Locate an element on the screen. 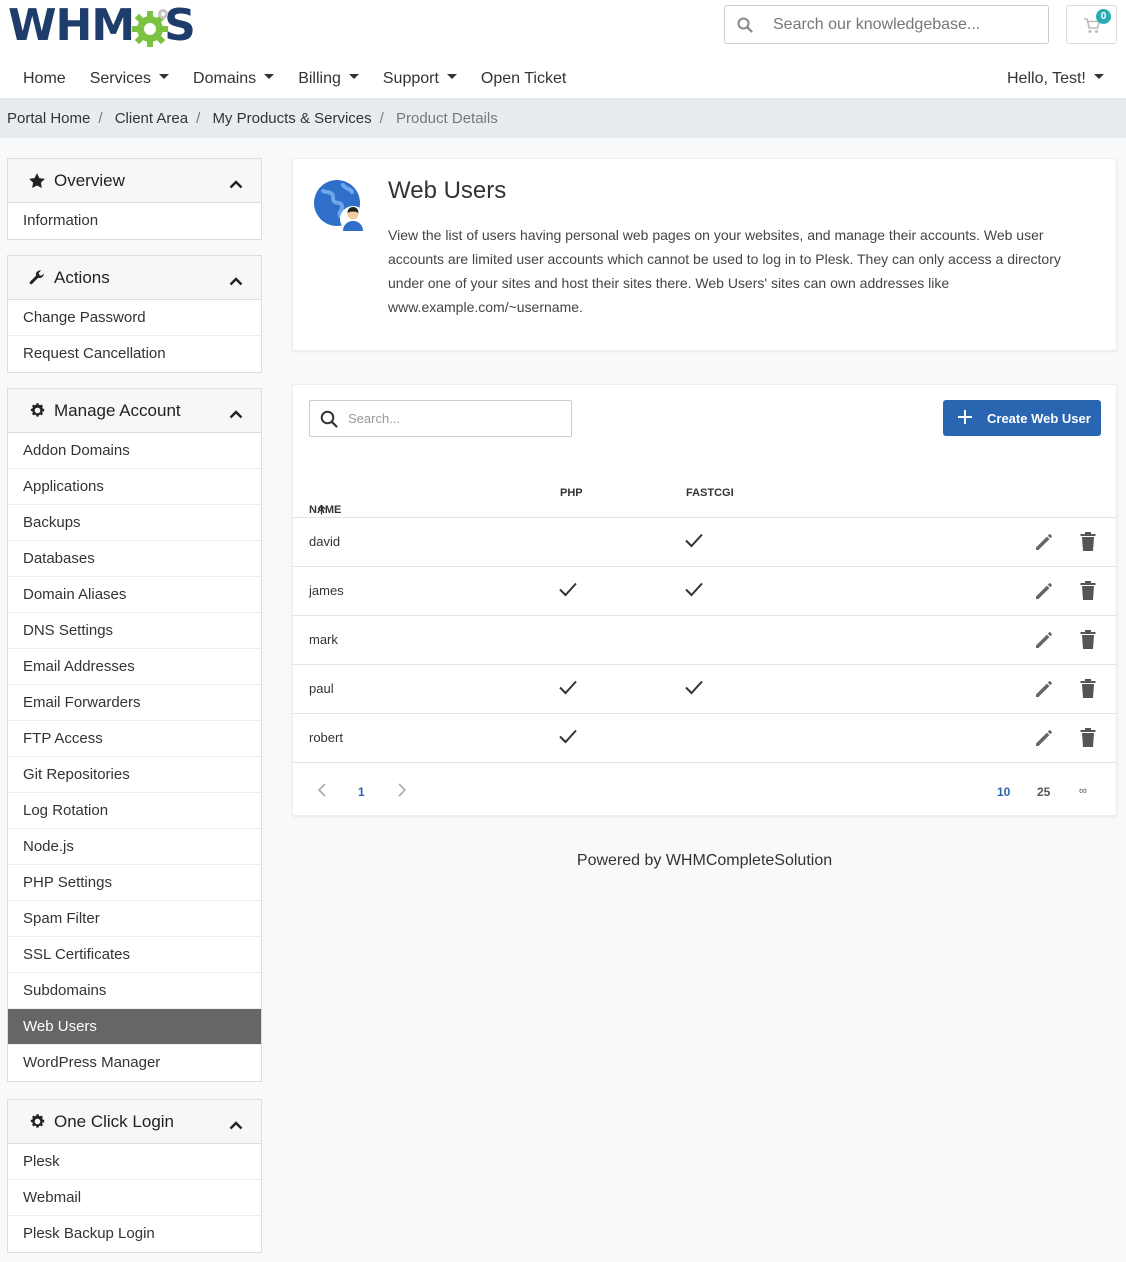 Image resolution: width=1126 pixels, height=1262 pixels. sidebar-item-web-users: Web Users is located at coordinates (134, 1027).